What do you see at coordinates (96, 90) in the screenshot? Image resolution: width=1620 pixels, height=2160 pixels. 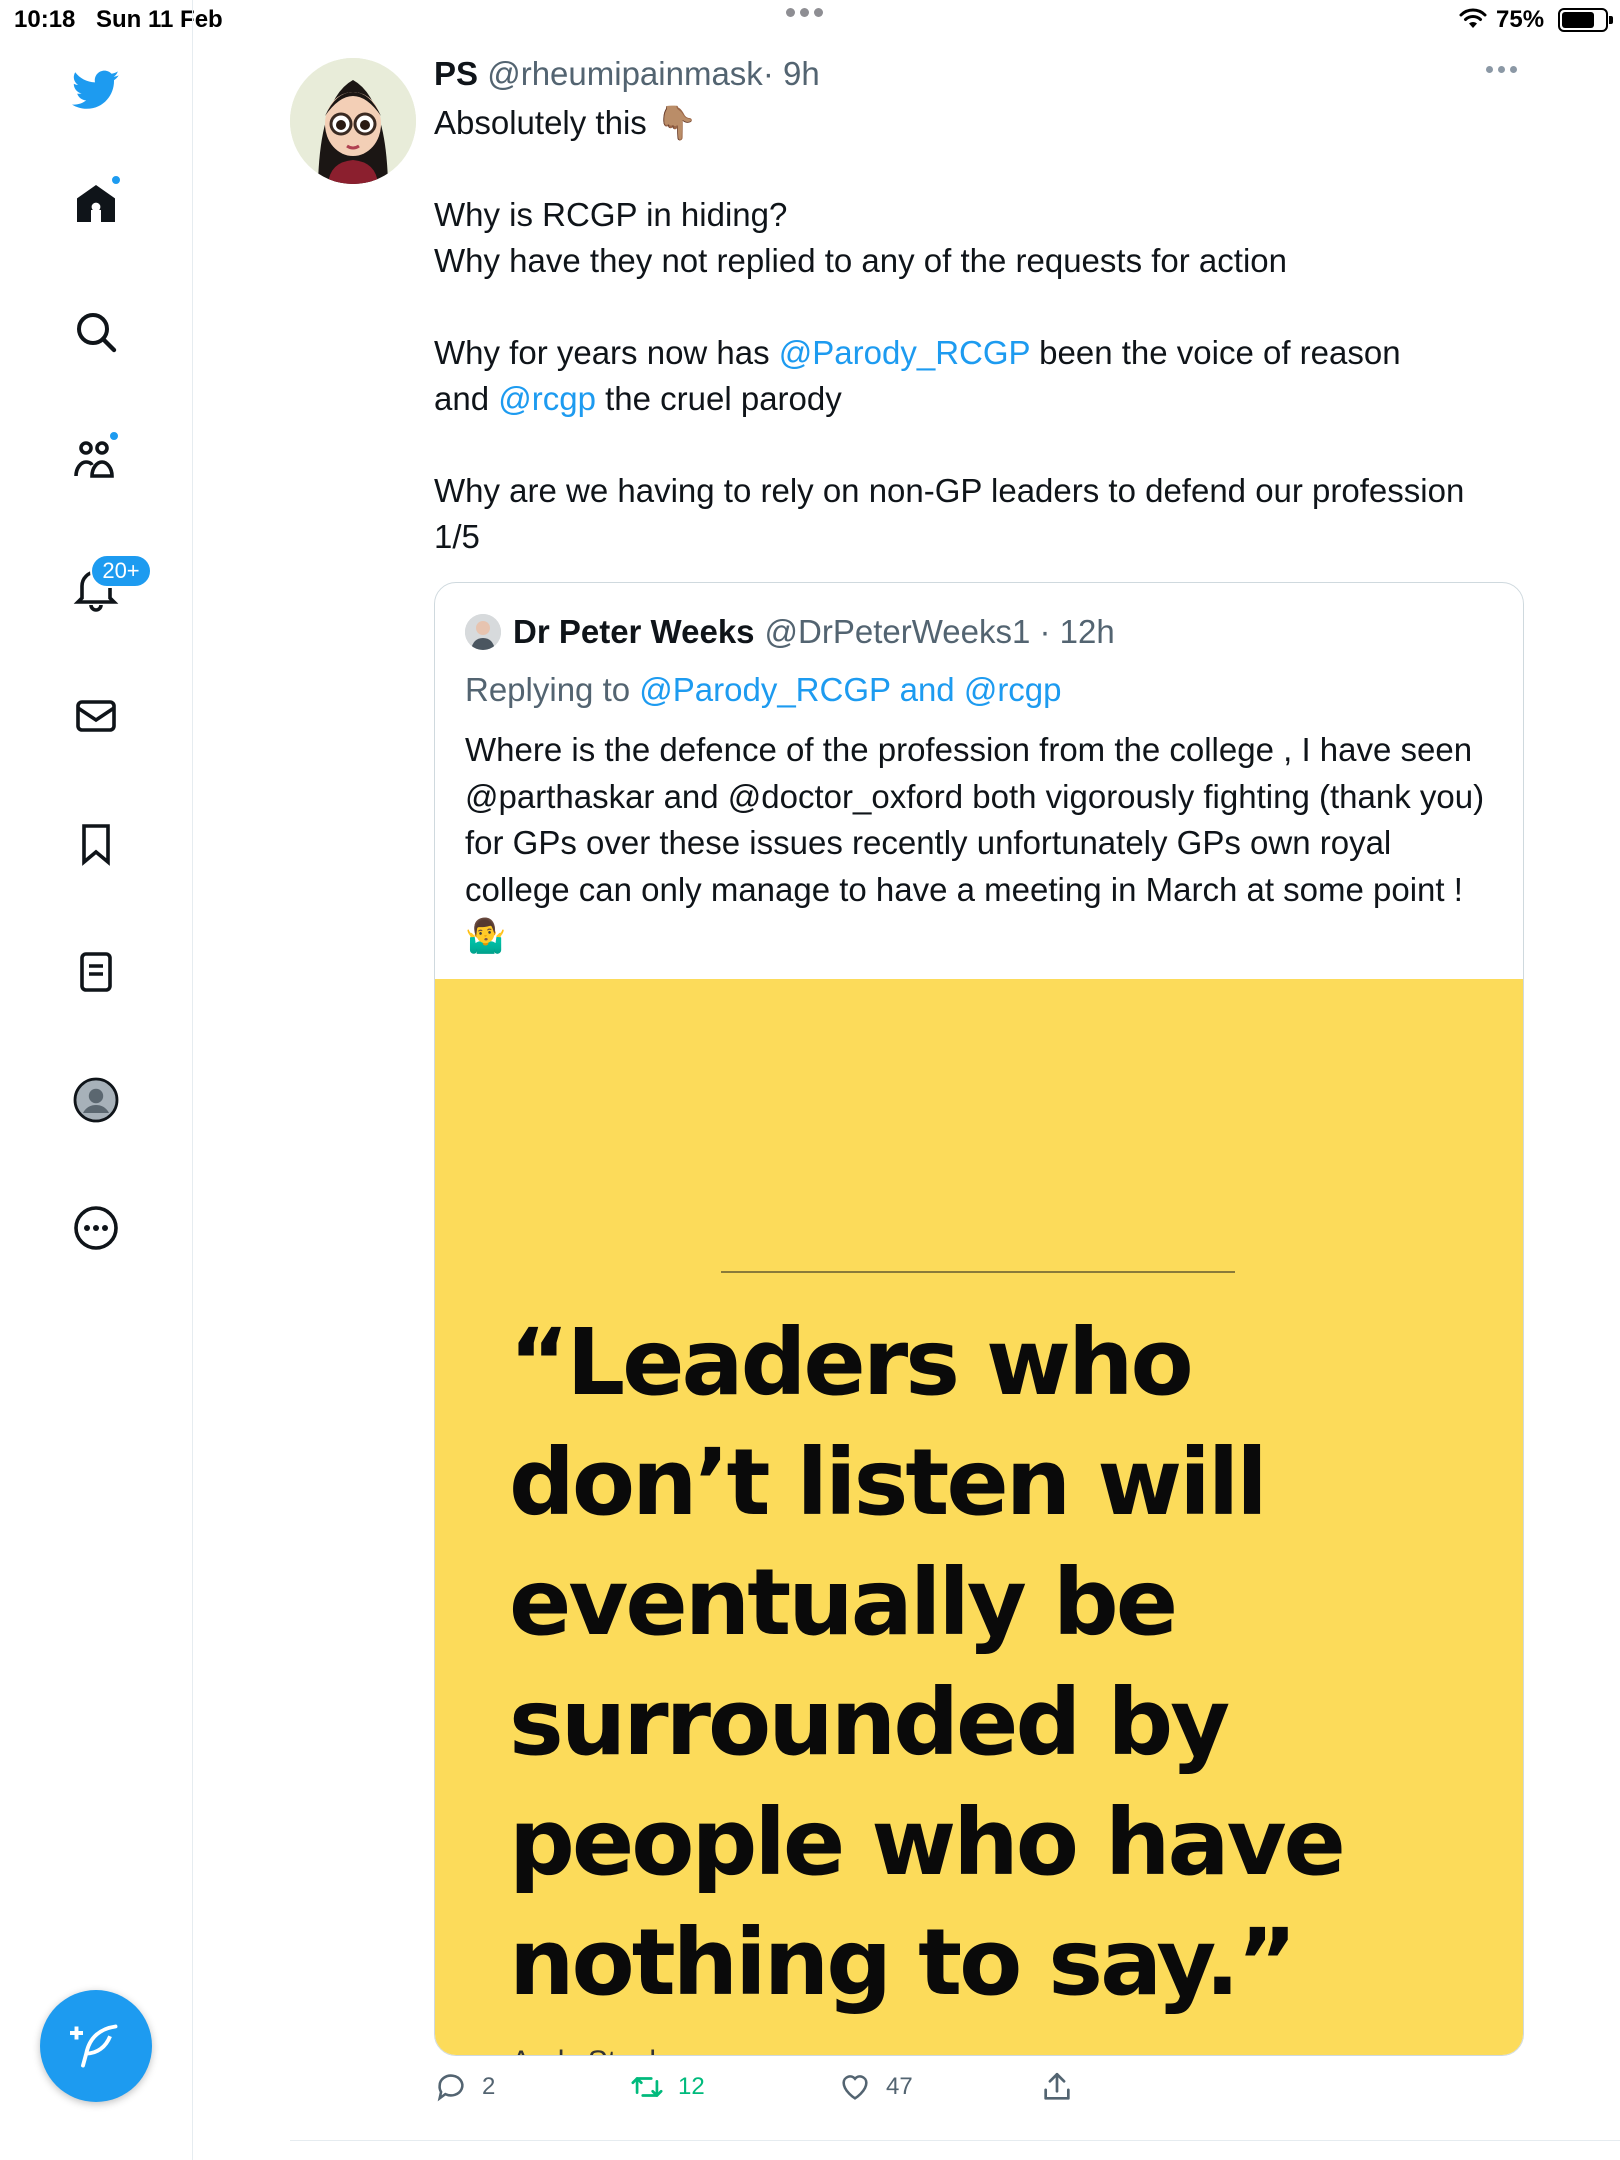 I see `twitter-logo-icon` at bounding box center [96, 90].